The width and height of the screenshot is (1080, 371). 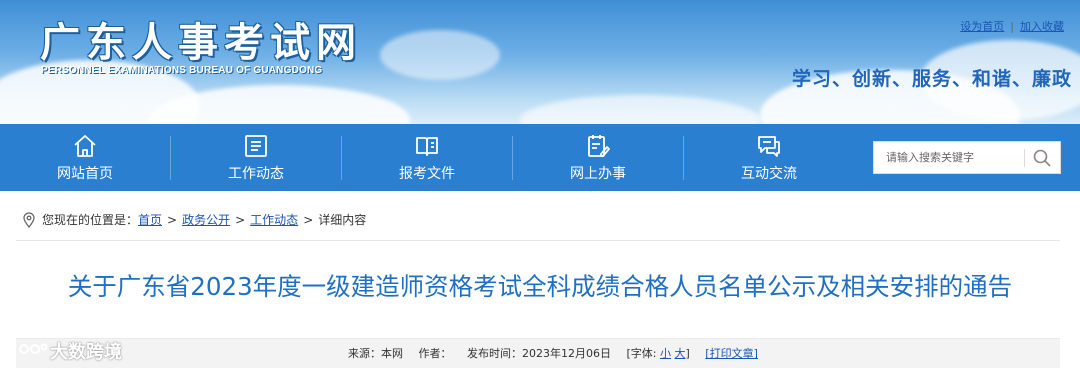 I want to click on nav-label: 报考文件, so click(x=427, y=173).